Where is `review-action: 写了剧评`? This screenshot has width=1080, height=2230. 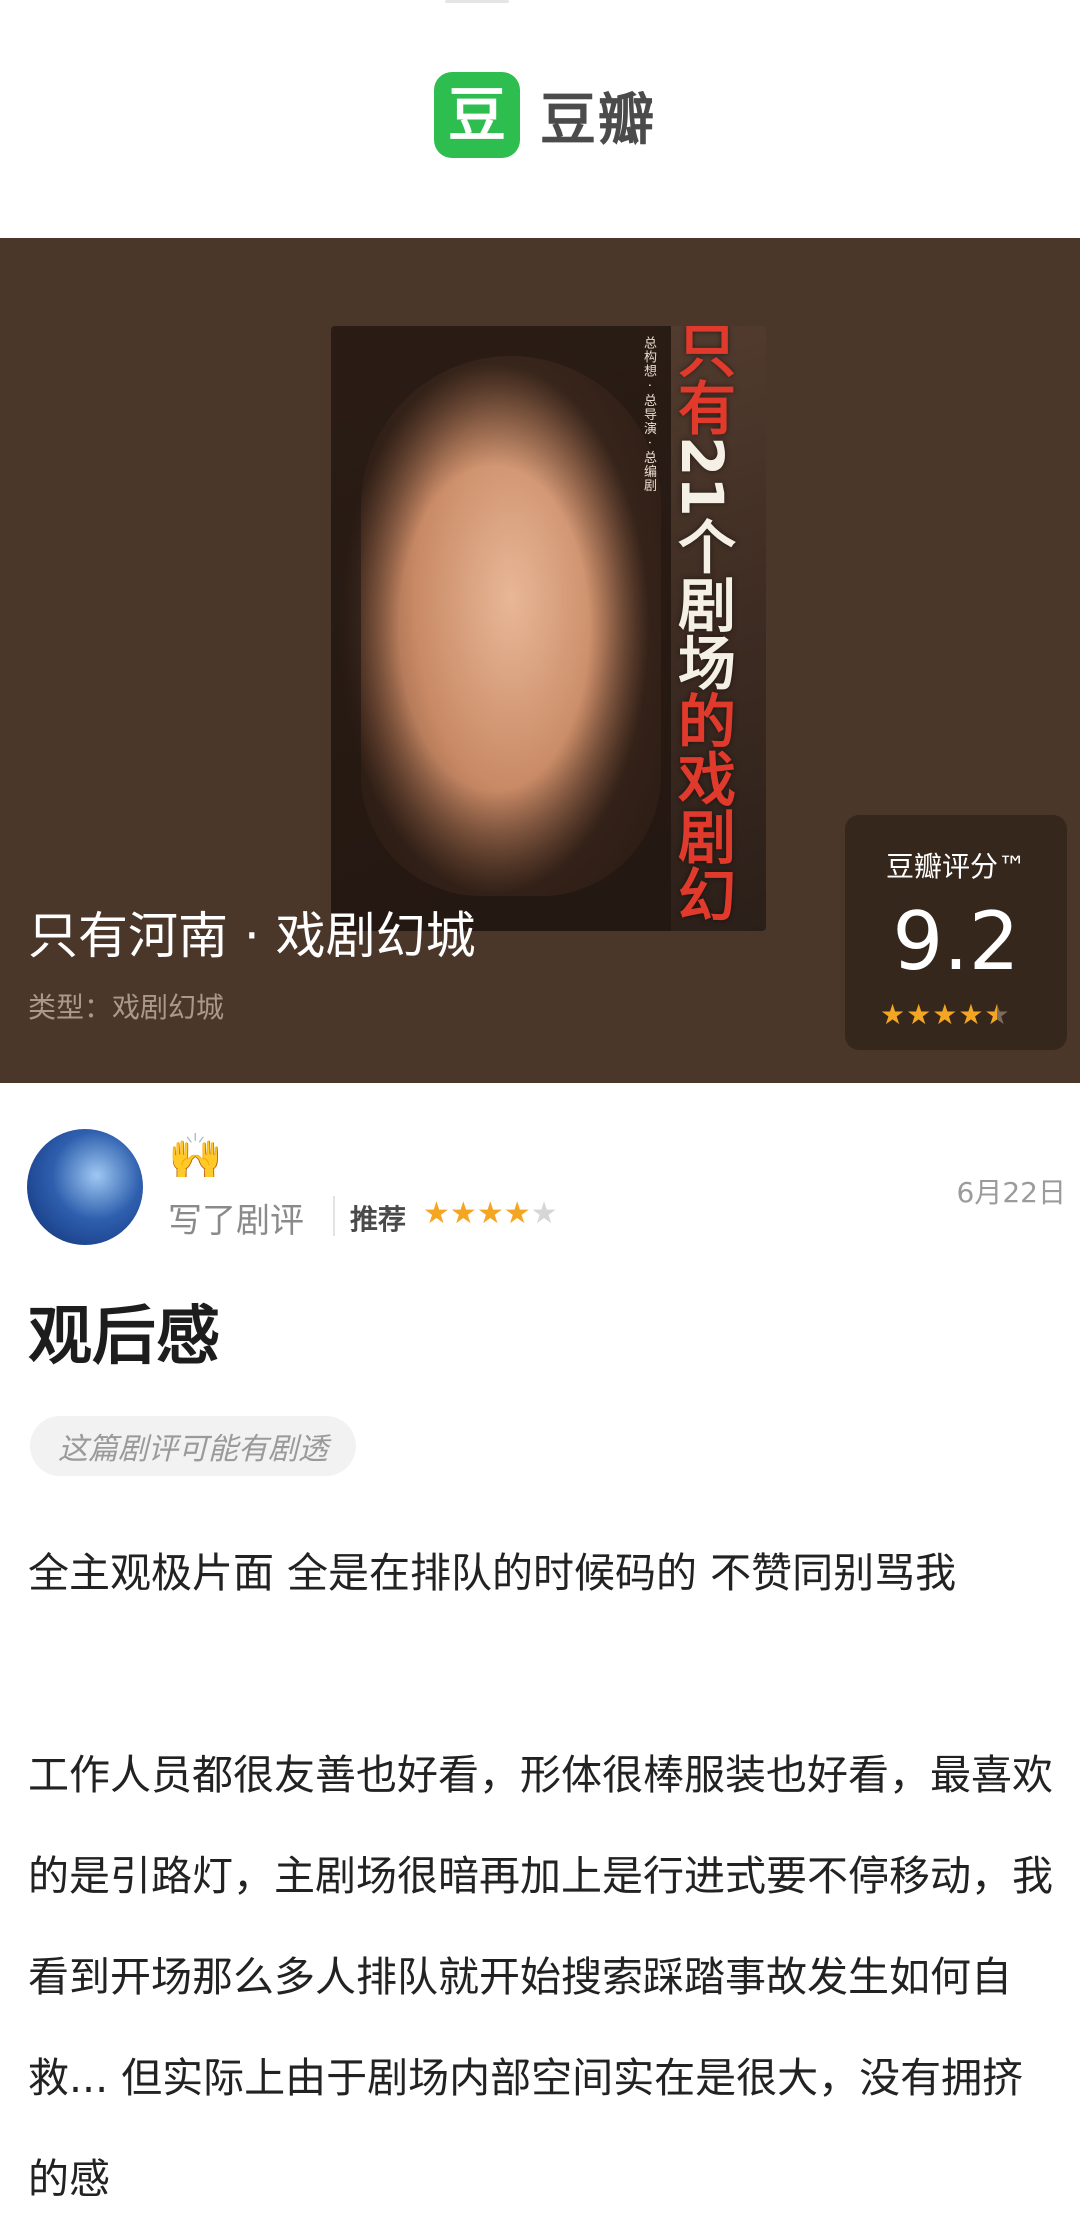
review-action: 写了剧评 is located at coordinates (236, 1221).